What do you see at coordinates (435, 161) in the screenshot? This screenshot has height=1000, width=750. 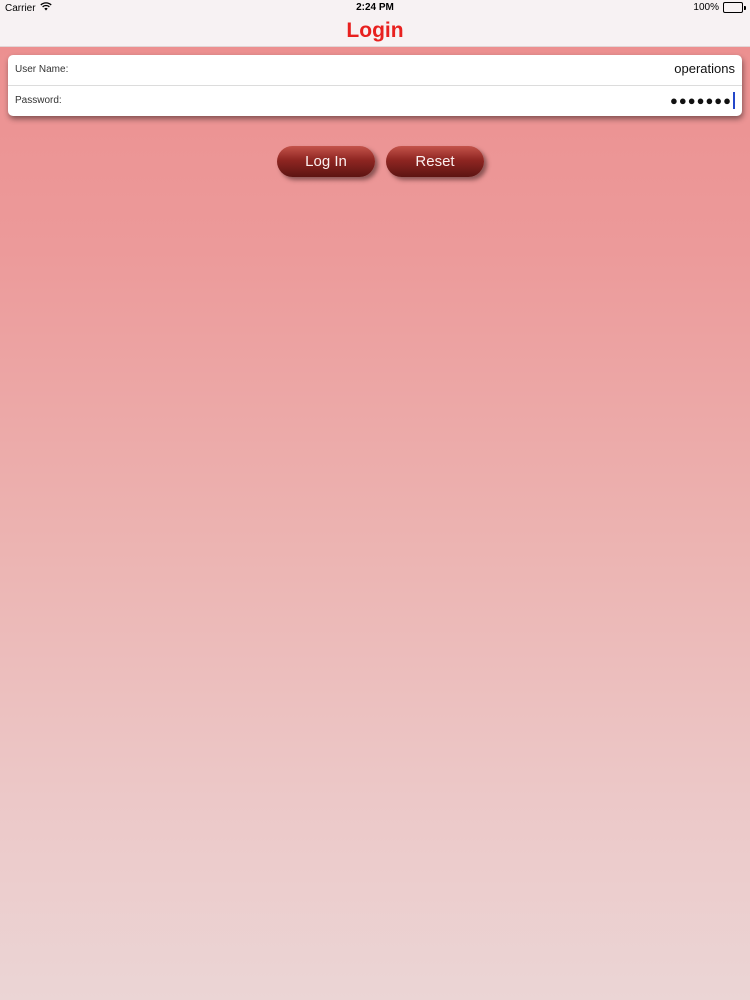 I see `reset-button: Reset` at bounding box center [435, 161].